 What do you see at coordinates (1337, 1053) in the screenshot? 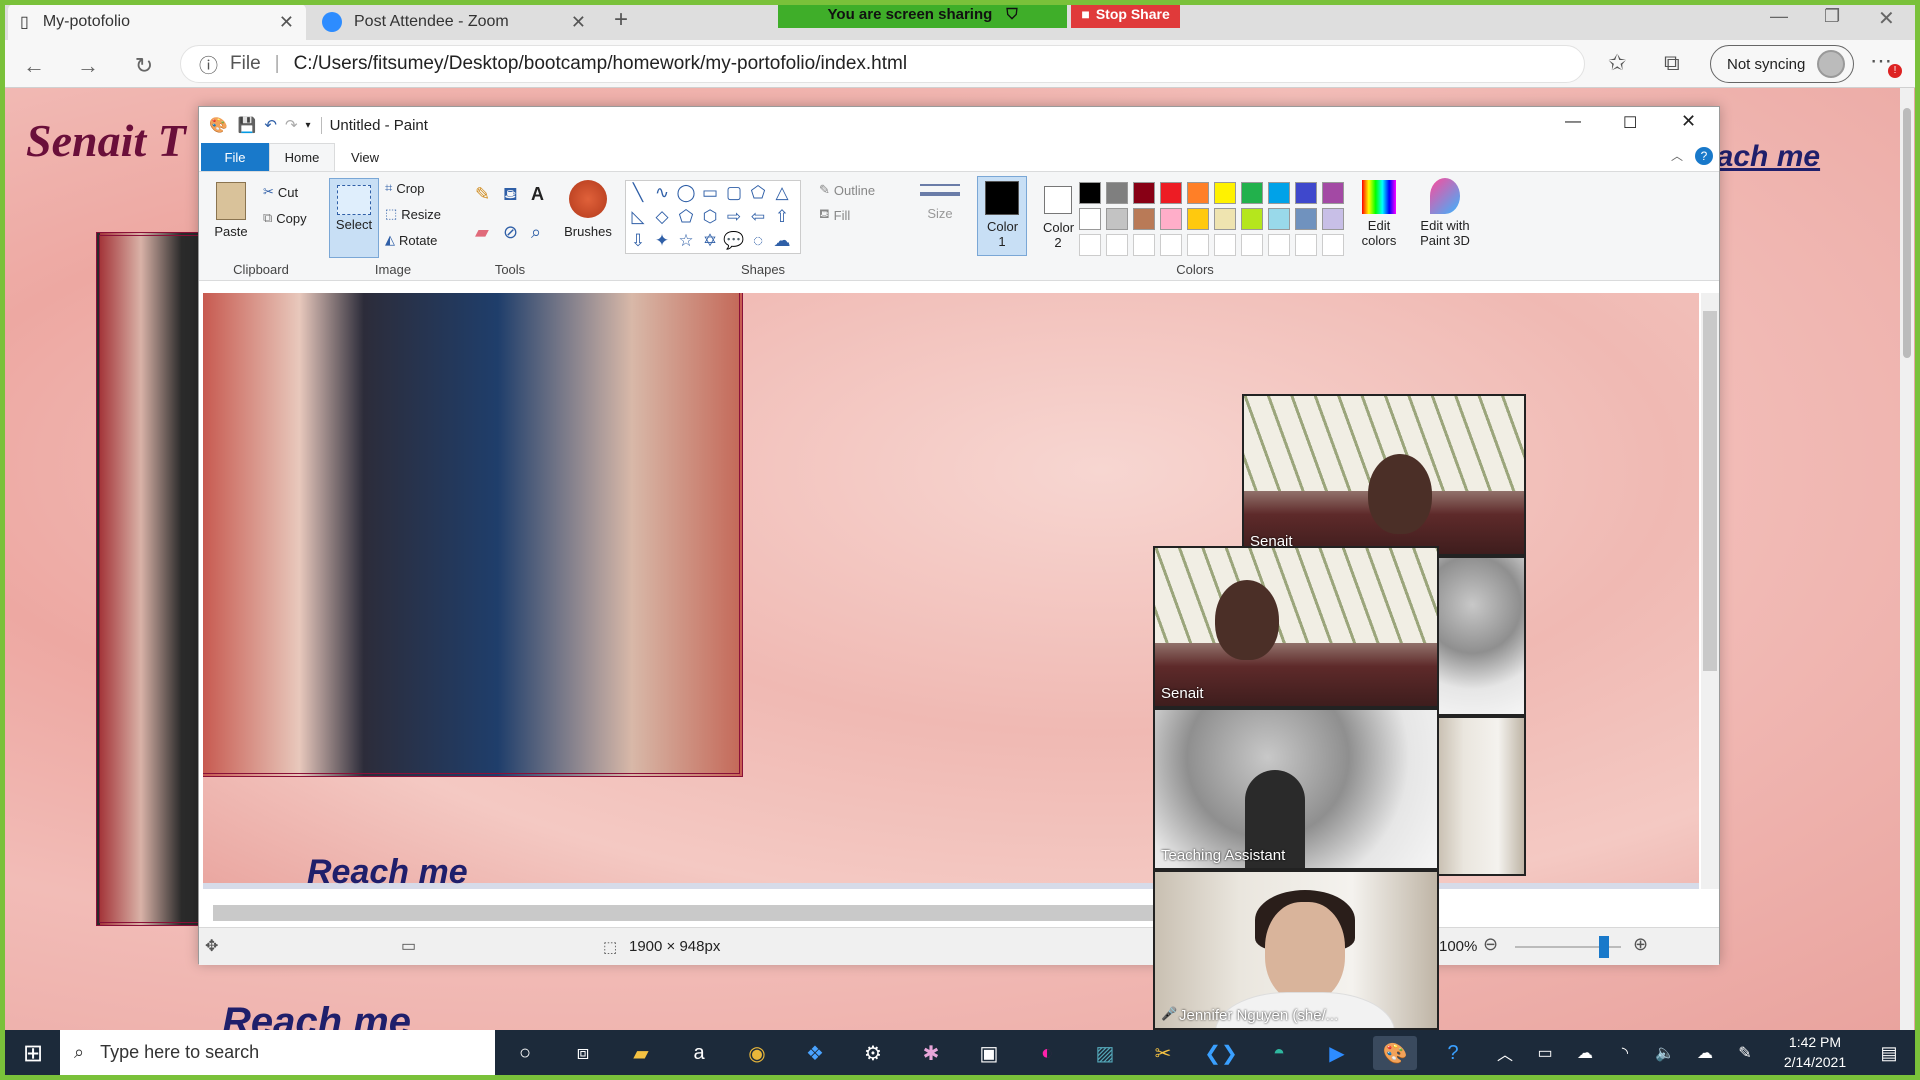
I see `zoom-app-icon: ▶` at bounding box center [1337, 1053].